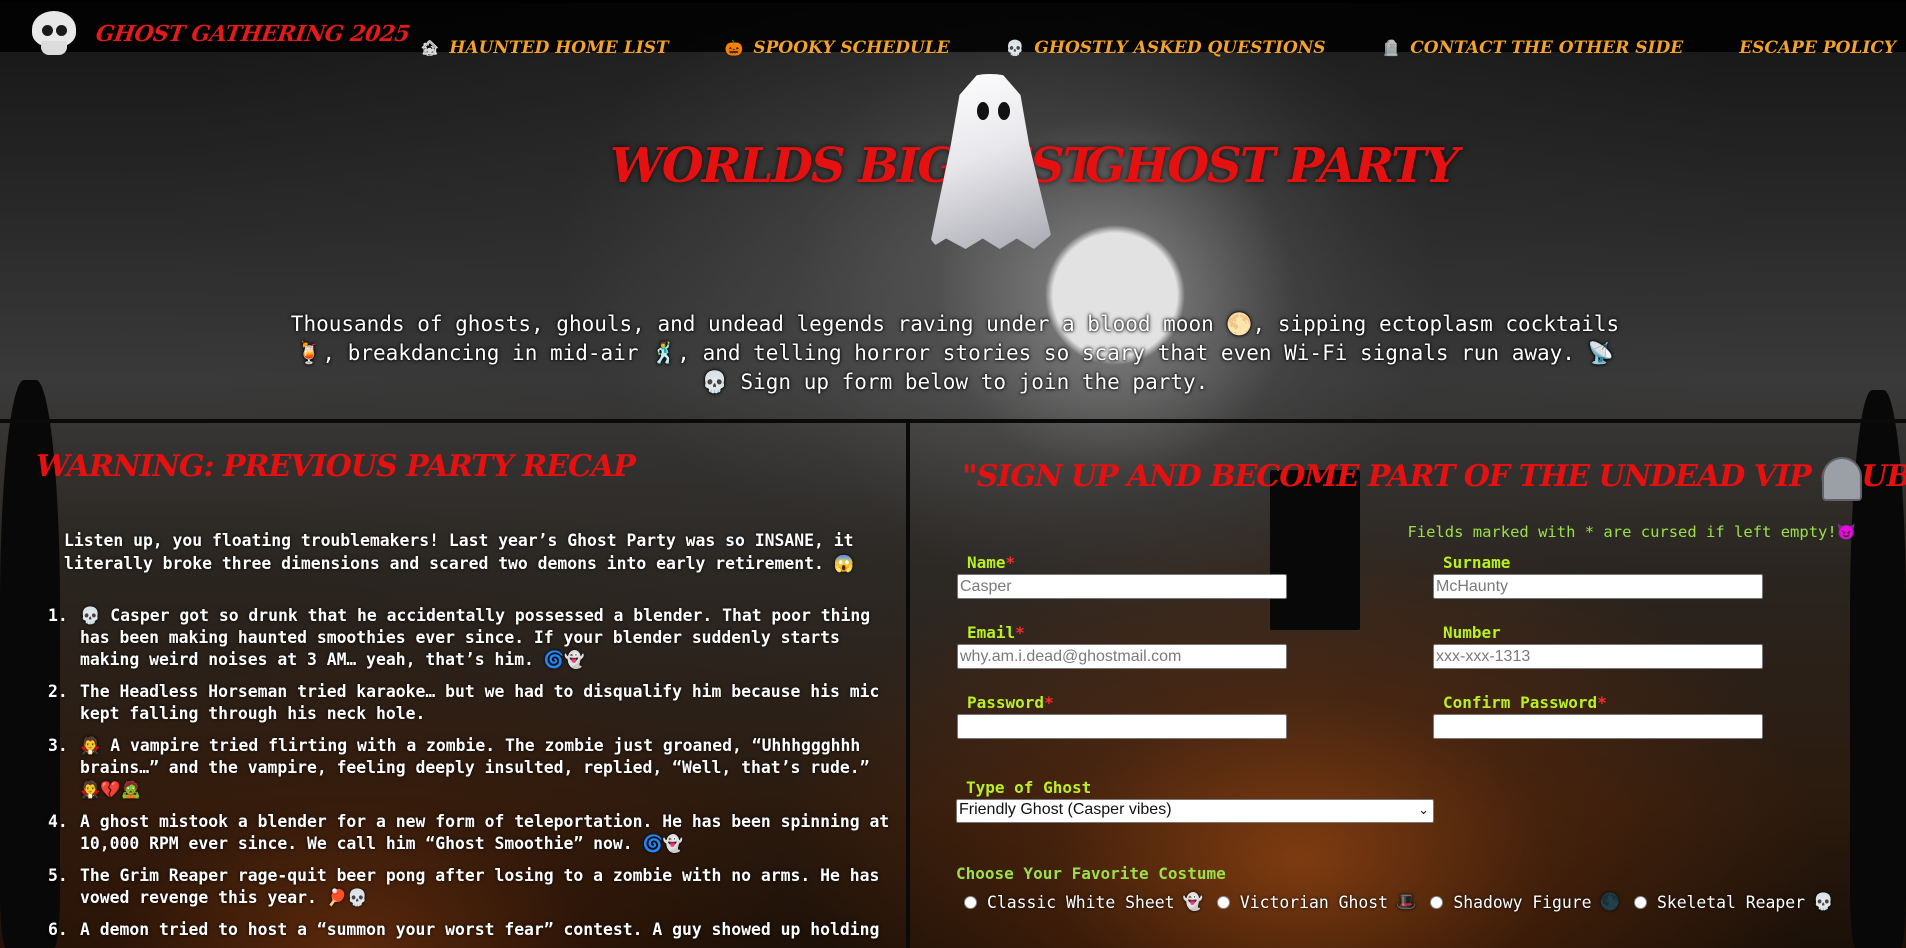 The width and height of the screenshot is (1906, 948). I want to click on costume-option-label: Skeletal Reaper, so click(1730, 902).